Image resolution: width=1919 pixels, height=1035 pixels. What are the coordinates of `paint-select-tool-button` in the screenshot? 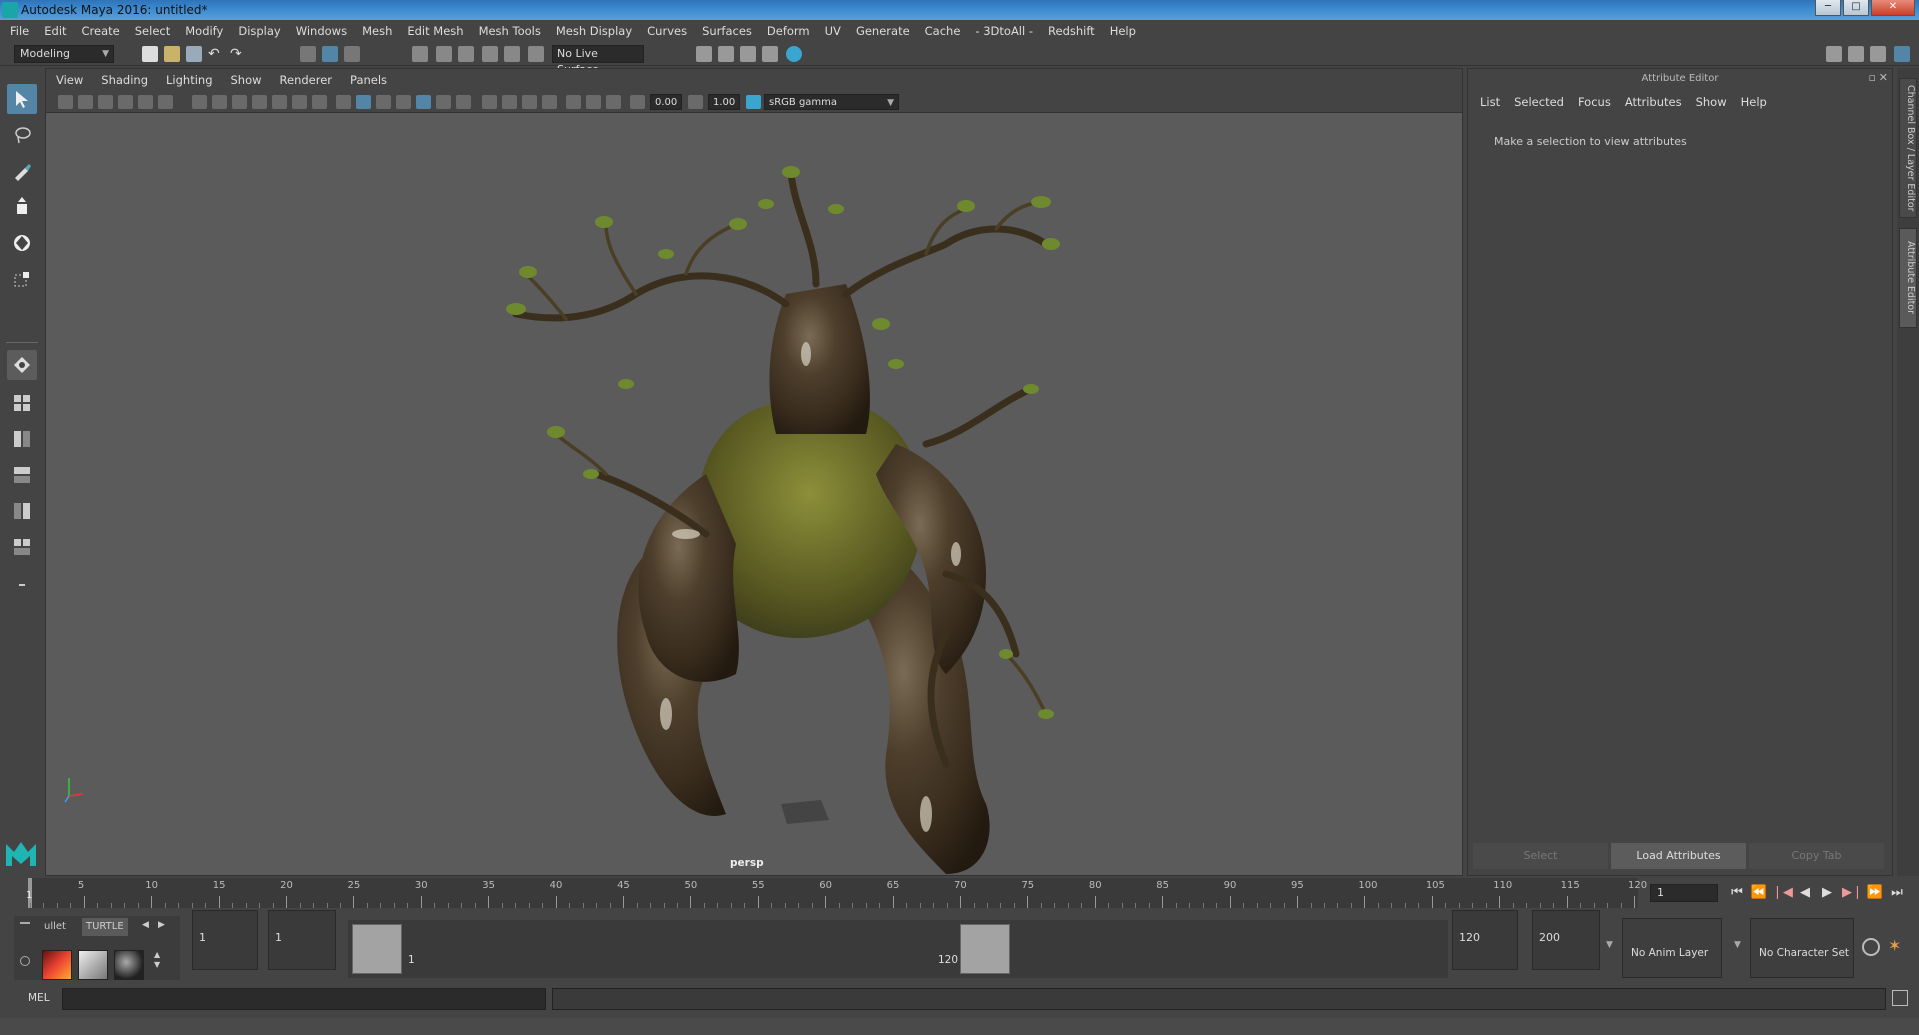 It's located at (22, 171).